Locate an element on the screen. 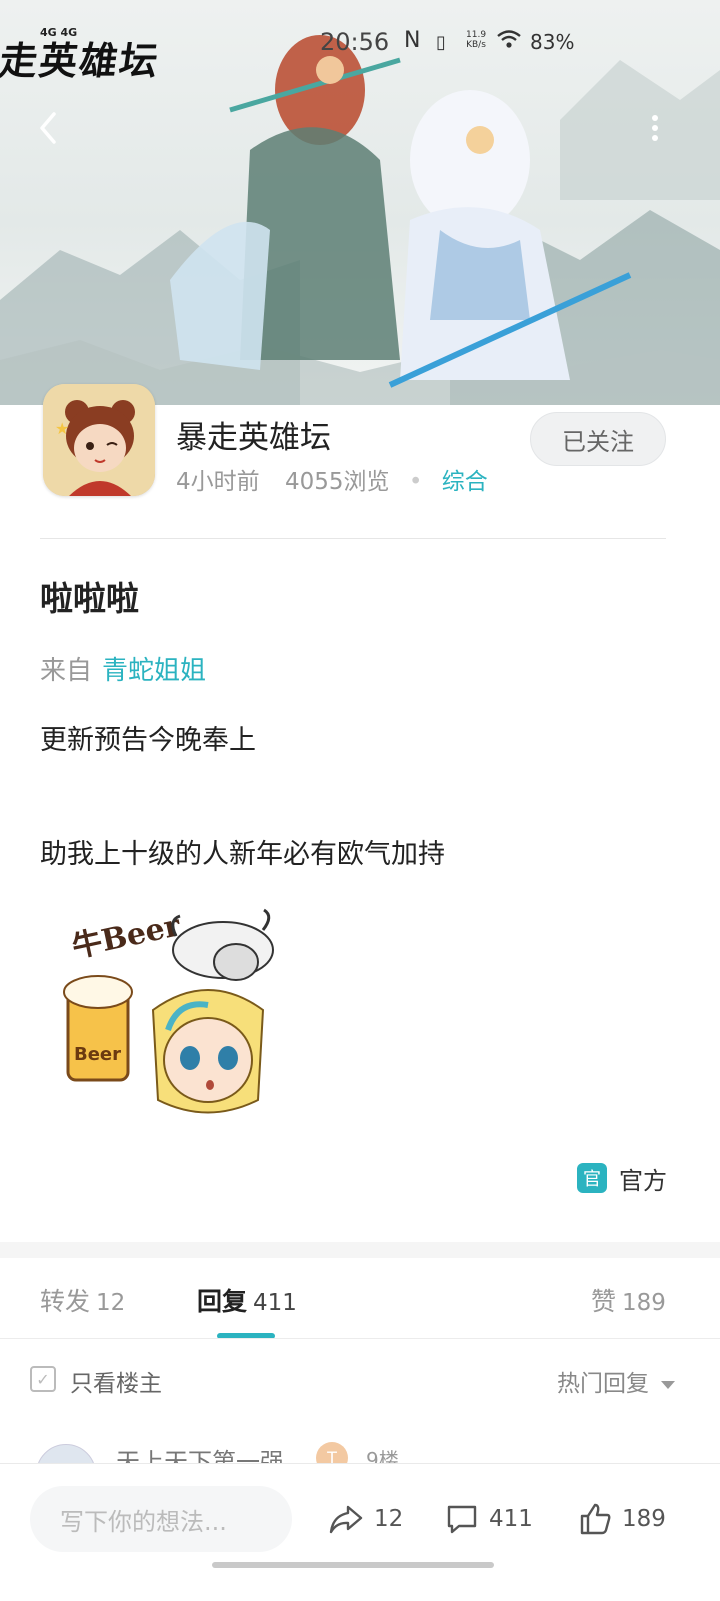  official-label: 官方 is located at coordinates (643, 1180).